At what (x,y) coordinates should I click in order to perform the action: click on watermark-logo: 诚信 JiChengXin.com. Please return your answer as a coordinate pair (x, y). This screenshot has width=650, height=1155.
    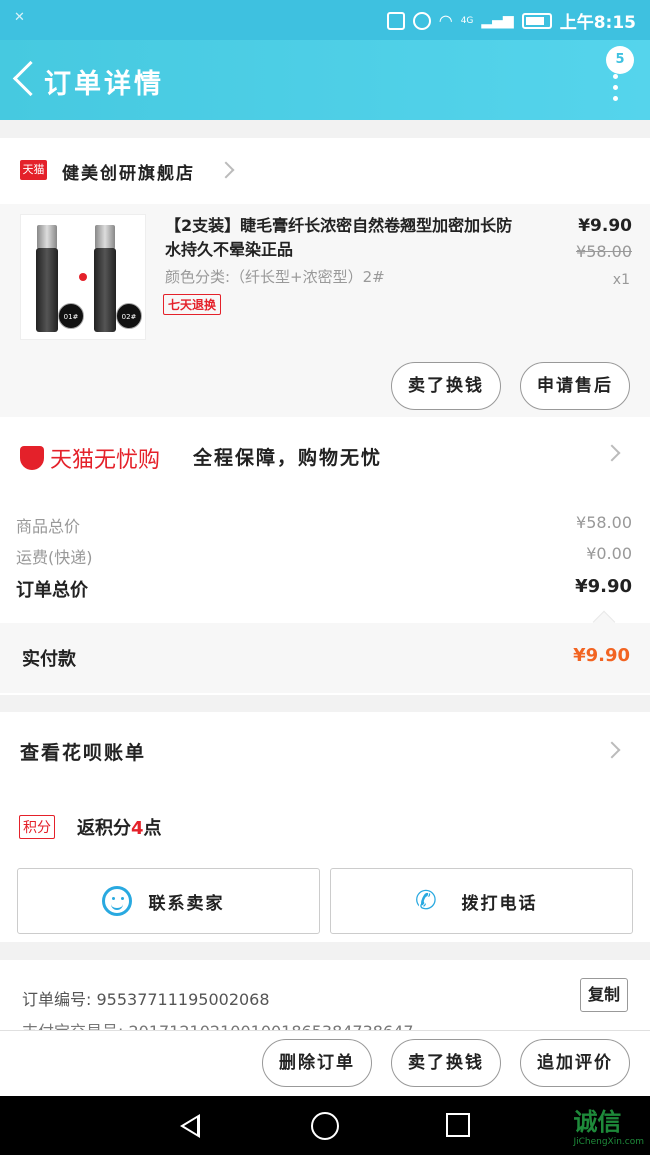
    Looking at the image, I should click on (608, 1124).